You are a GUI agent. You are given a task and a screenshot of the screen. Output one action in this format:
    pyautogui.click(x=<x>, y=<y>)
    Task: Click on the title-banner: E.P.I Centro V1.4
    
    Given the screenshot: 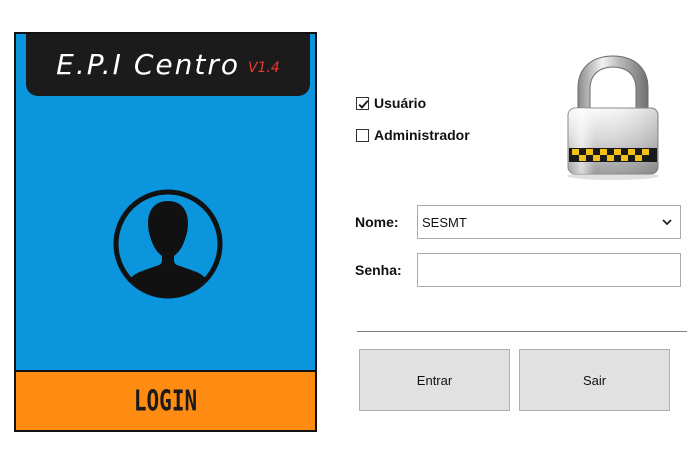 What is the action you would take?
    pyautogui.click(x=168, y=65)
    